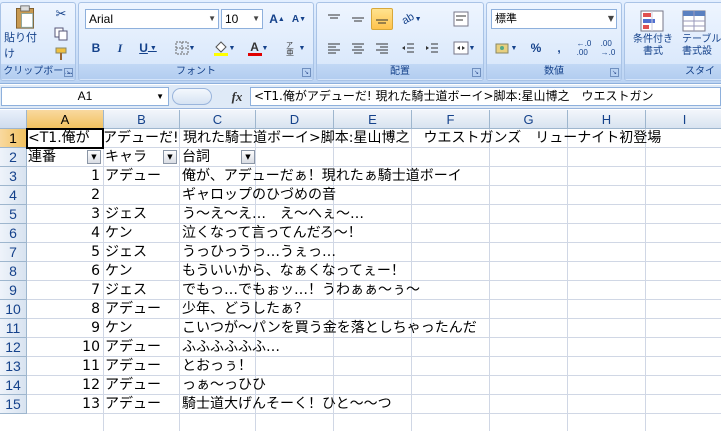 The image size is (721, 431). I want to click on cell-line: でもっ…でもぉッ…！うわぁぁ～ぅ～, so click(301, 290).